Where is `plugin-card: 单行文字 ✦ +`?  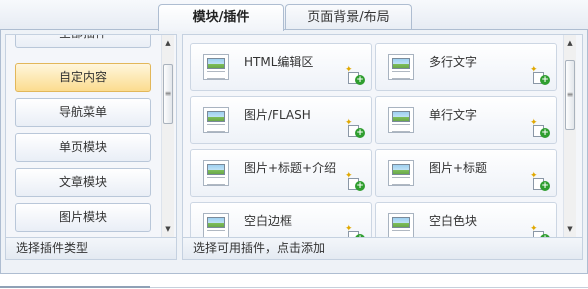 plugin-card: 单行文字 ✦ + is located at coordinates (466, 120).